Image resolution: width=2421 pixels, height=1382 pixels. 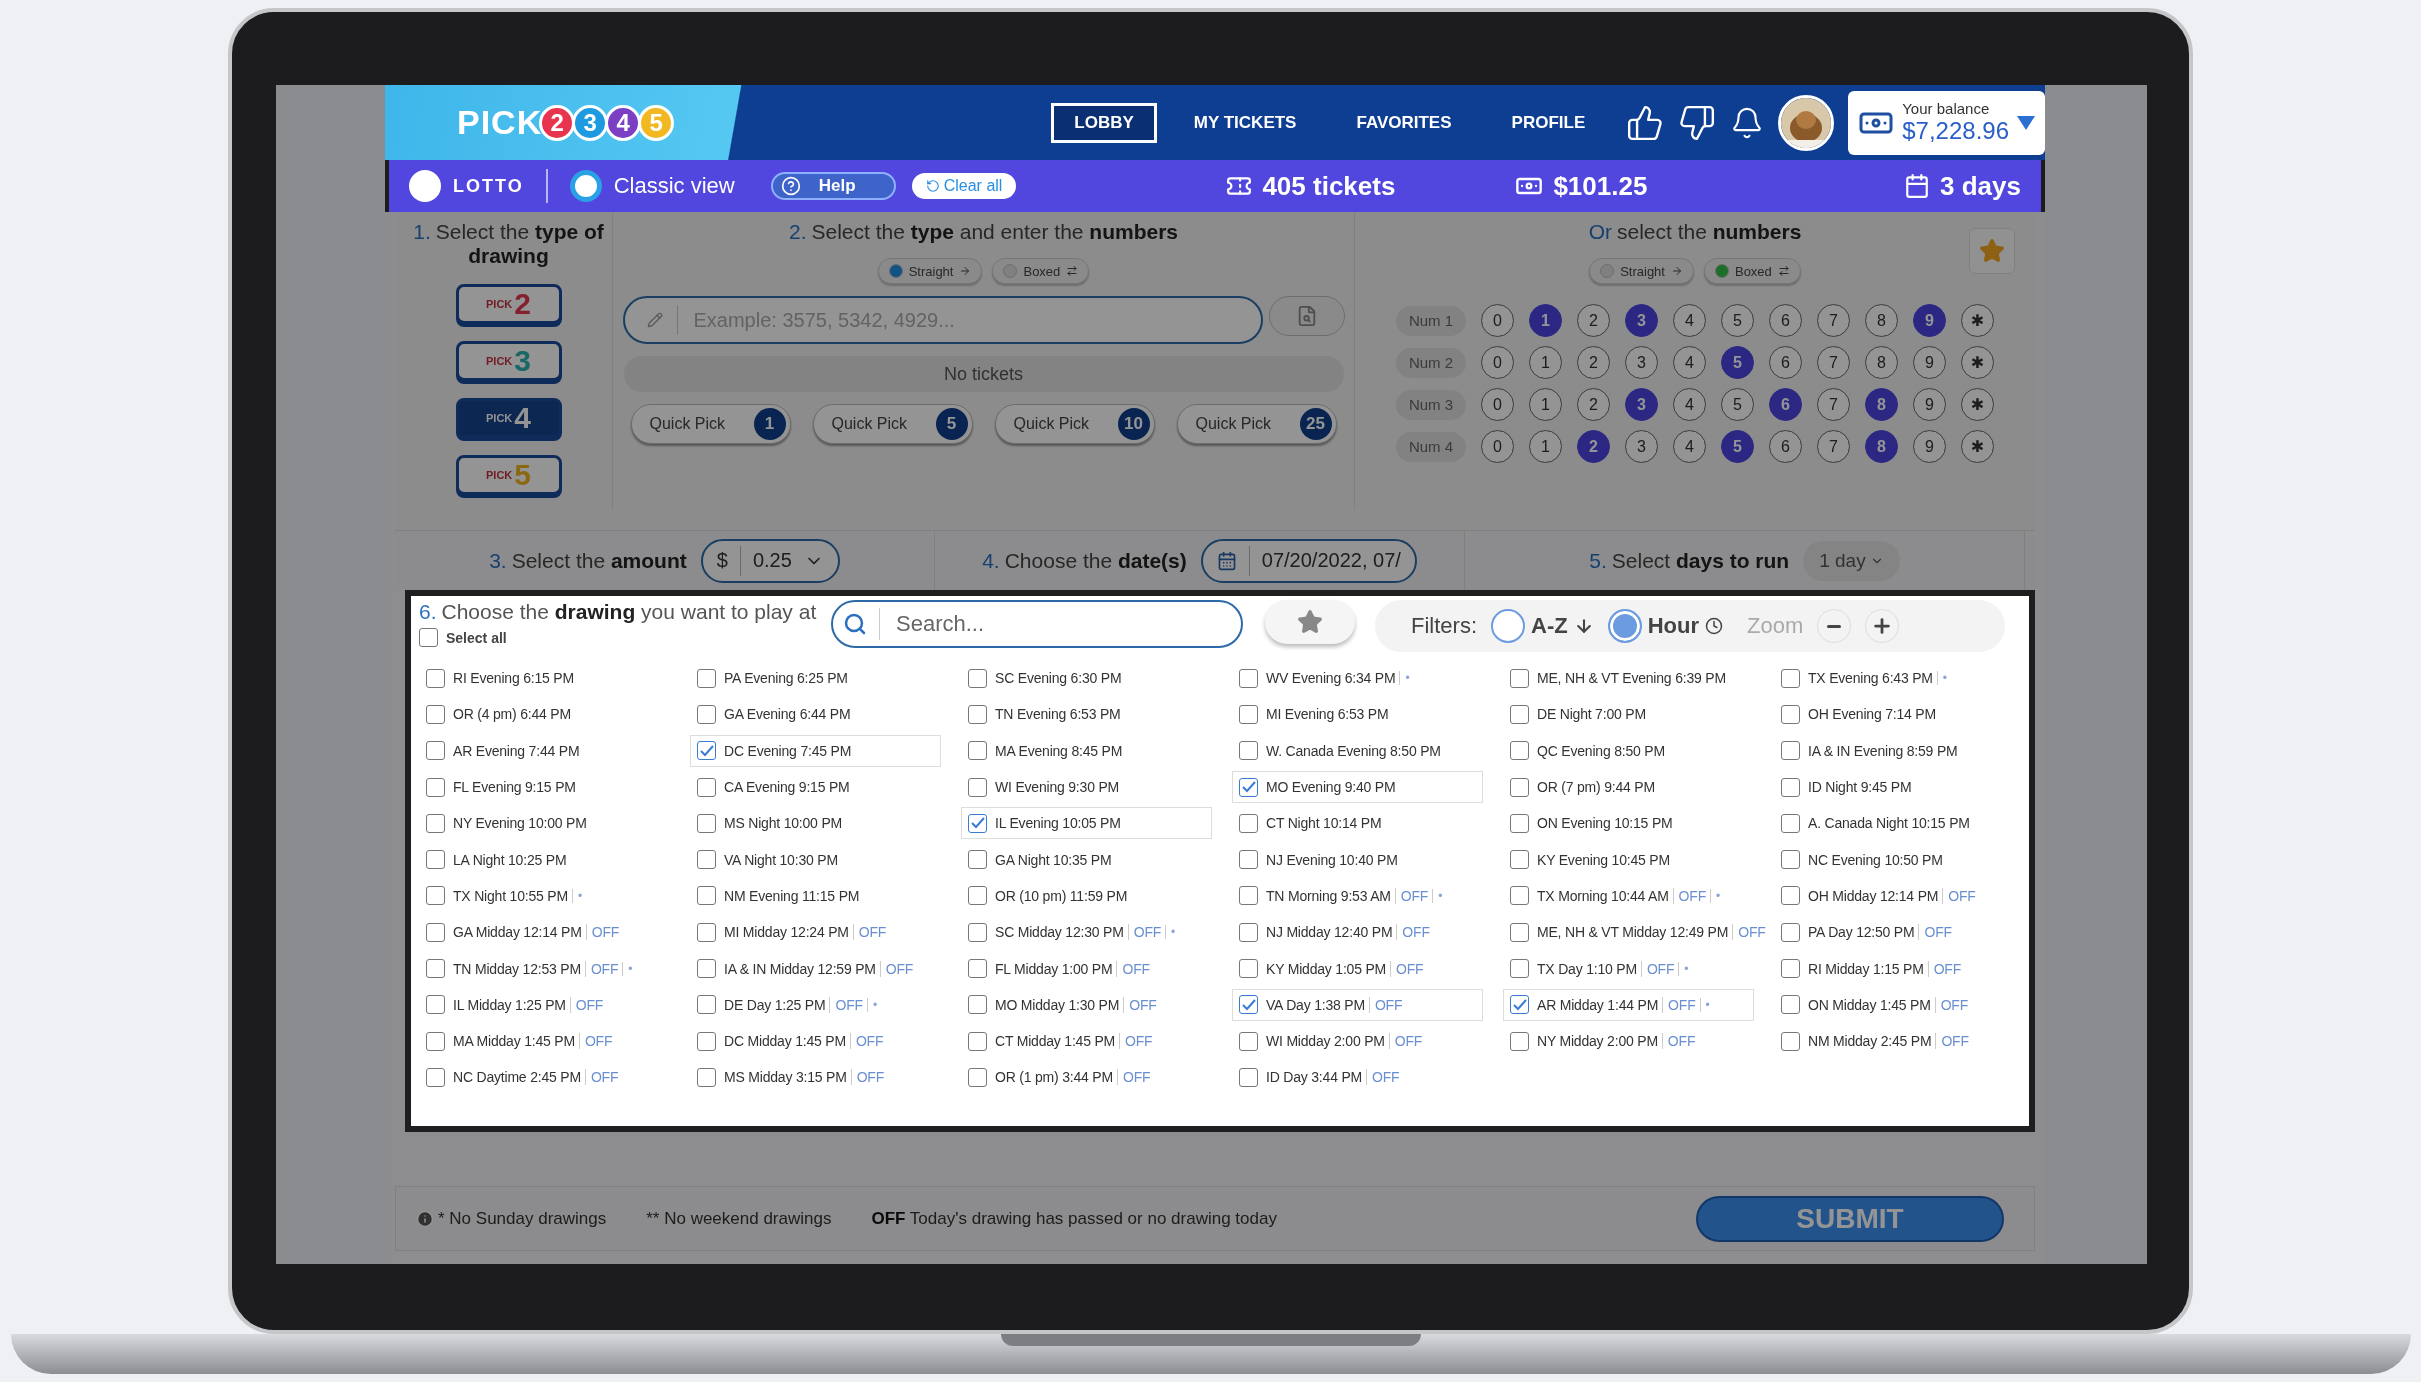 I want to click on select-all-checkbox, so click(x=428, y=637).